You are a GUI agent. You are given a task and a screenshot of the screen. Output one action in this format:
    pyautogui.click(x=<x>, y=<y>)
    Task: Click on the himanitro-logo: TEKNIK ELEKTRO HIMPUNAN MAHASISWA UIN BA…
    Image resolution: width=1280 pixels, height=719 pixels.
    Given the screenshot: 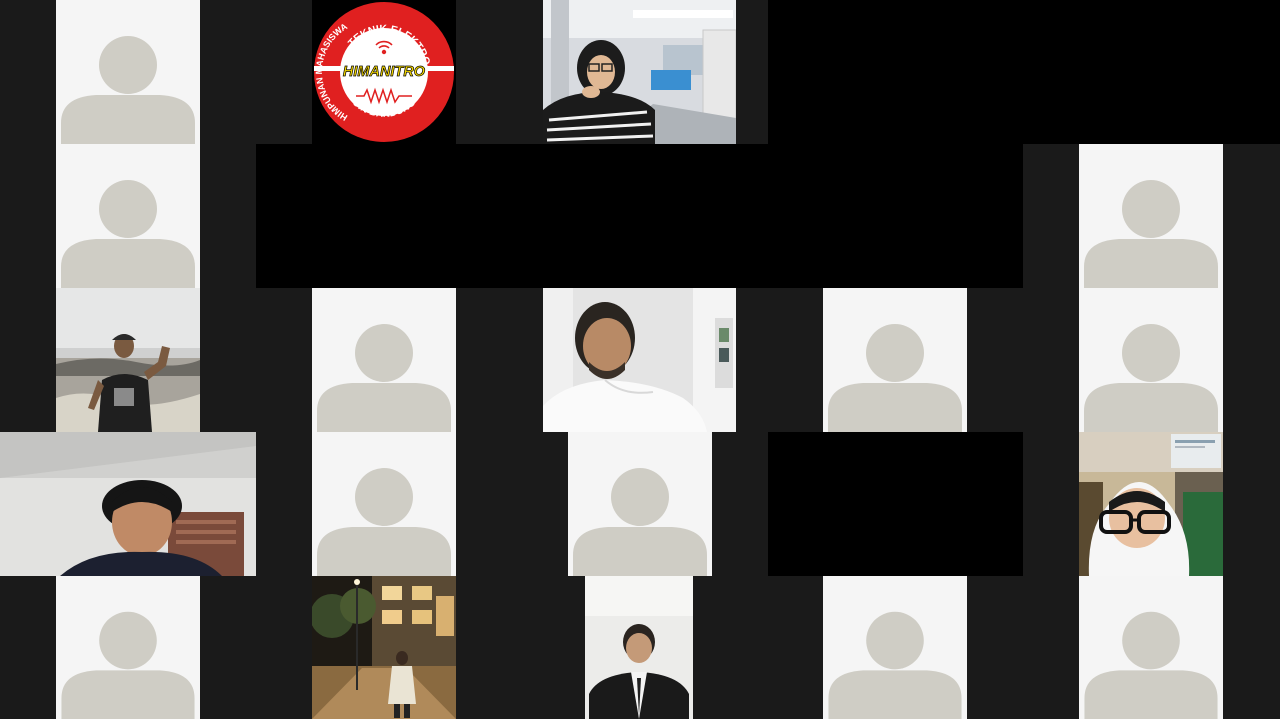 What is the action you would take?
    pyautogui.click(x=384, y=72)
    